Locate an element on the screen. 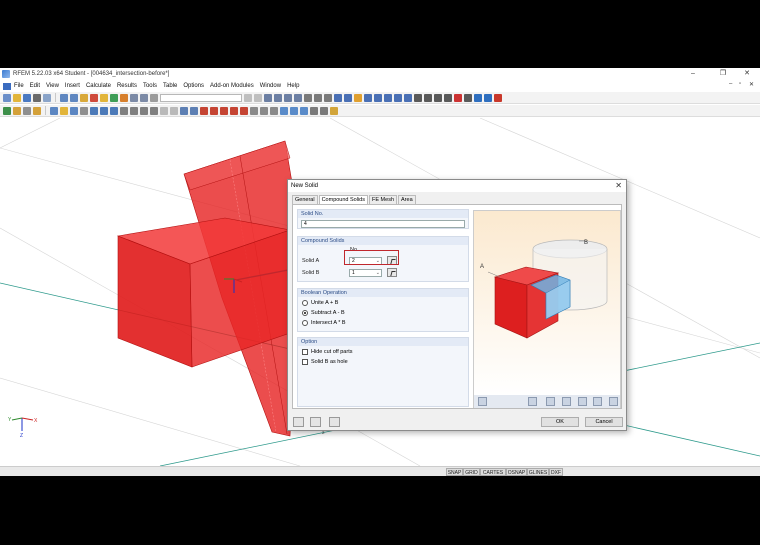 This screenshot has height=545, width=760. connect-icon is located at coordinates (174, 110).